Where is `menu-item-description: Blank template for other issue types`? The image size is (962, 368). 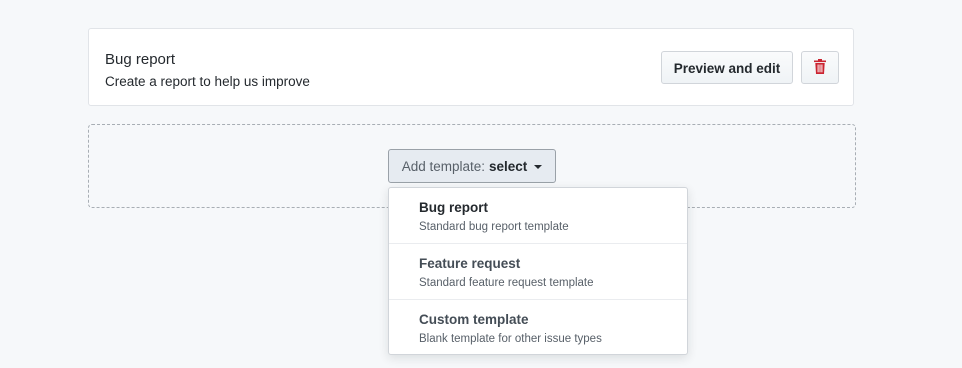 menu-item-description: Blank template for other issue types is located at coordinates (510, 339).